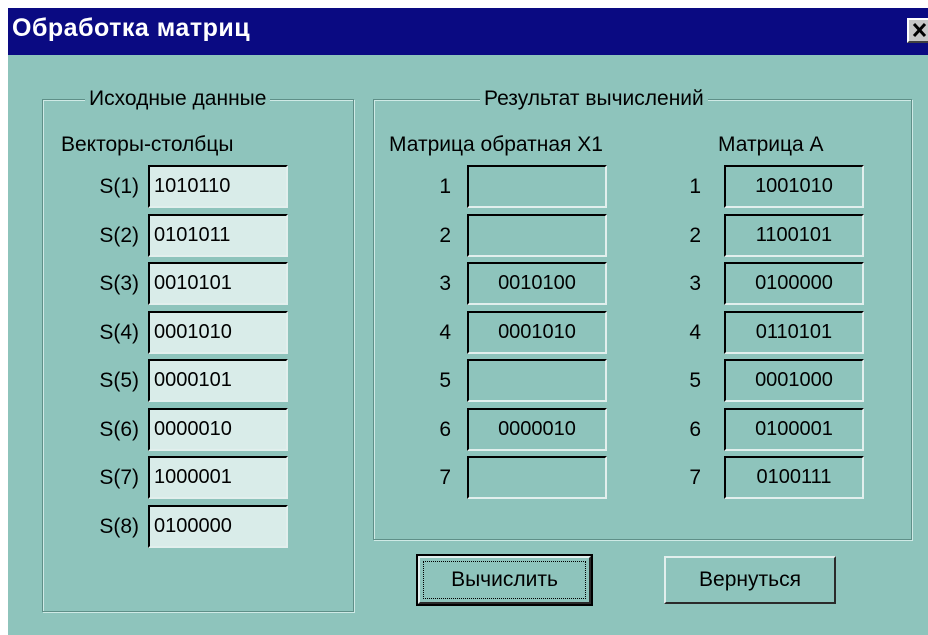 The height and width of the screenshot is (635, 928). Describe the element at coordinates (218, 186) in the screenshot. I see `vector-input: 1010110` at that location.